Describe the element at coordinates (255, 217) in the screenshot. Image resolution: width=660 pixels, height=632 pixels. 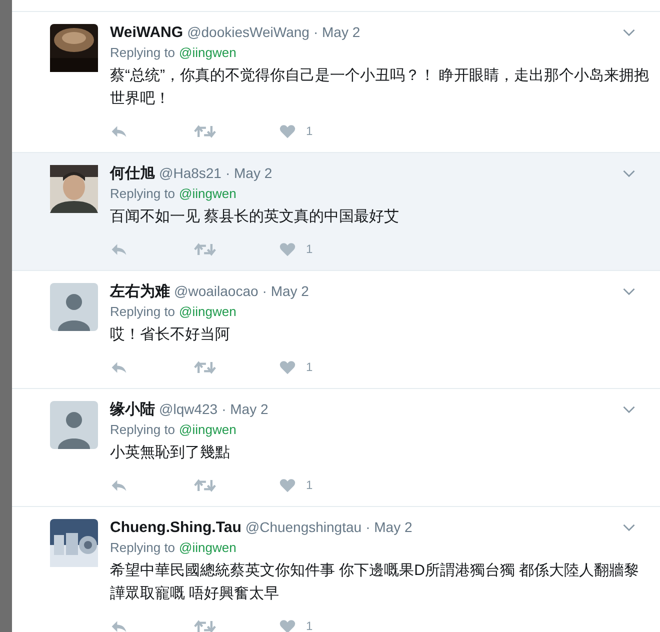
I see `tweet-text: 百闻不如一见 蔡县长的英文真的中国最好艾` at that location.